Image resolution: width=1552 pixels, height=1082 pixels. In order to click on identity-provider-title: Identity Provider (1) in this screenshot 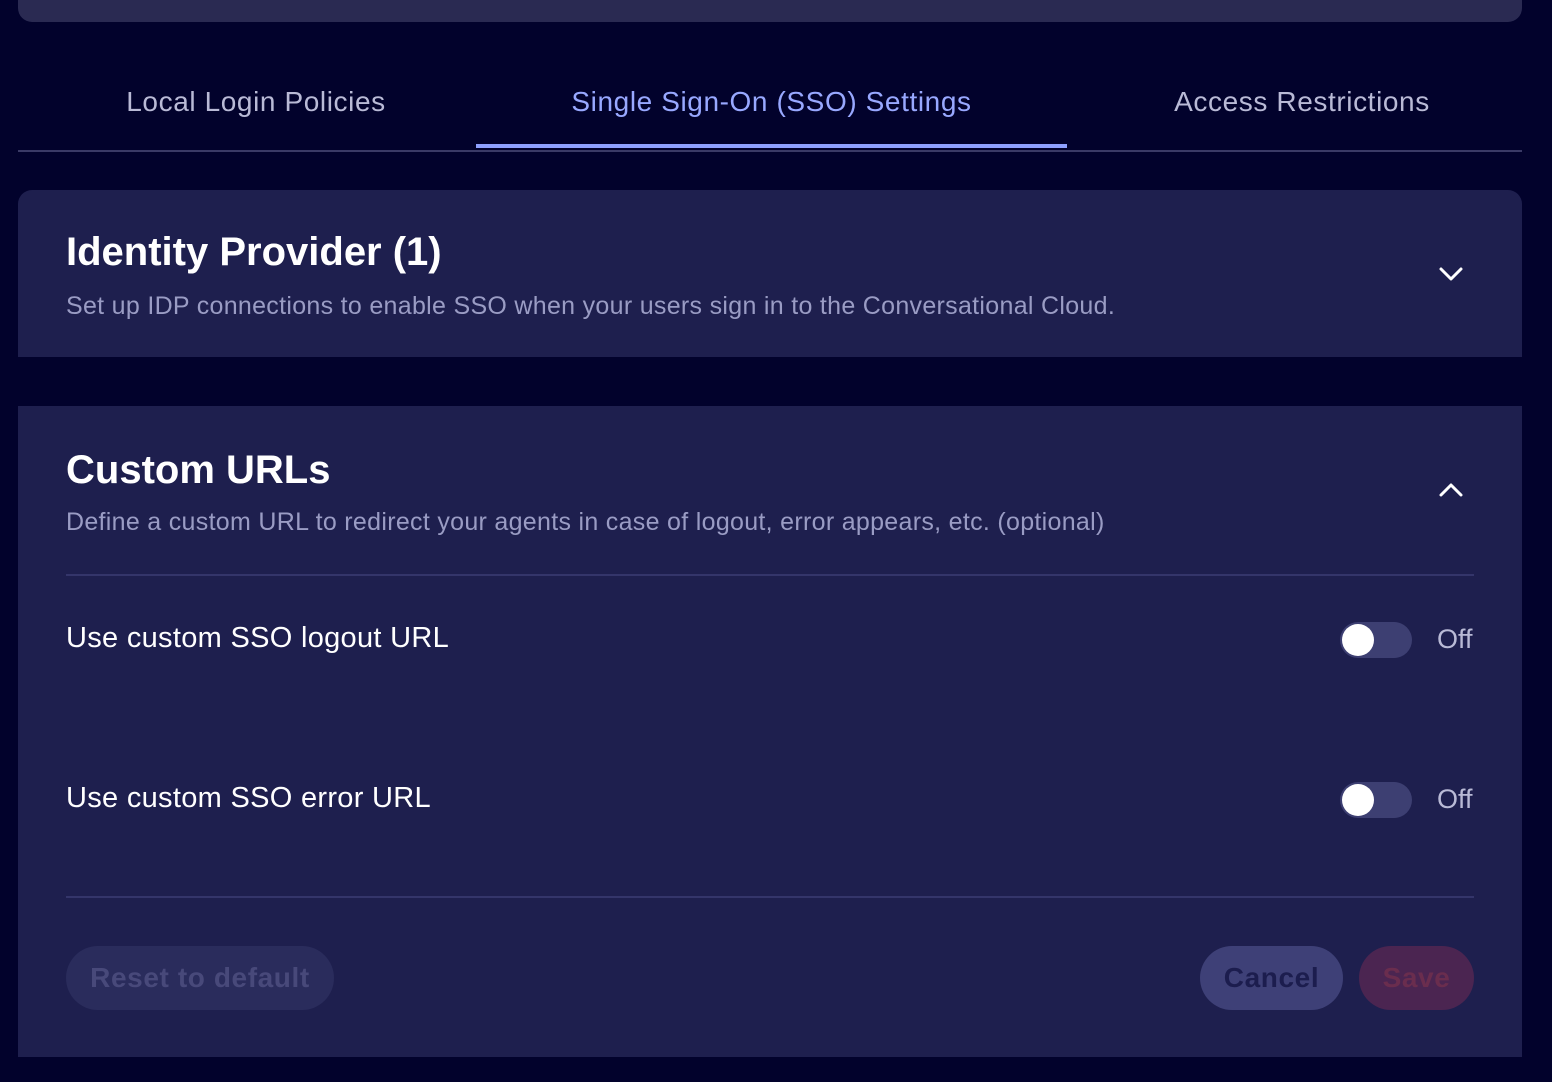, I will do `click(254, 252)`.